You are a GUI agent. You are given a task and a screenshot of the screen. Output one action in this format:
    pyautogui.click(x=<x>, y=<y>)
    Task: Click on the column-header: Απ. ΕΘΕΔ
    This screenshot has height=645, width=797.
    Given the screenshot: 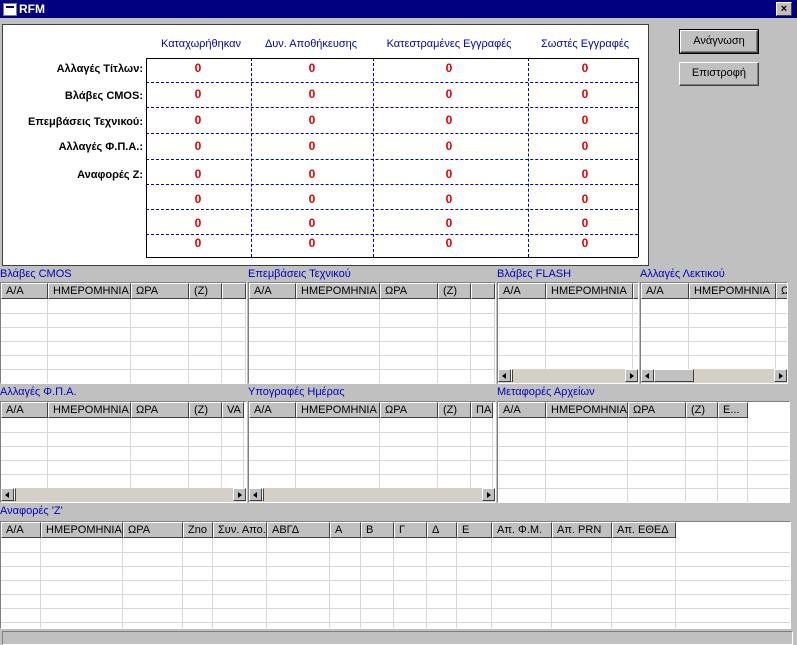 What is the action you would take?
    pyautogui.click(x=644, y=530)
    